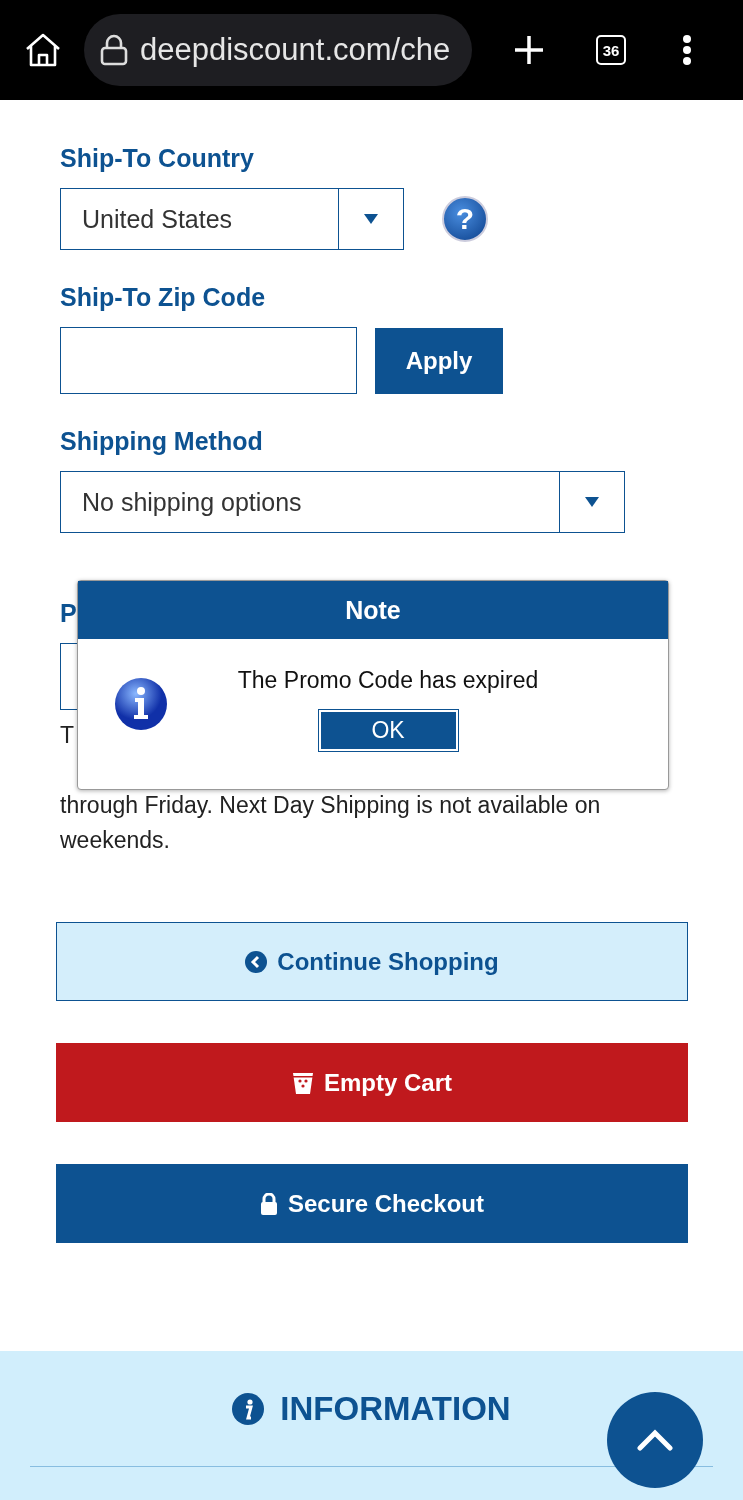 The width and height of the screenshot is (743, 1500). What do you see at coordinates (611, 50) in the screenshot?
I see `tab-count: 36` at bounding box center [611, 50].